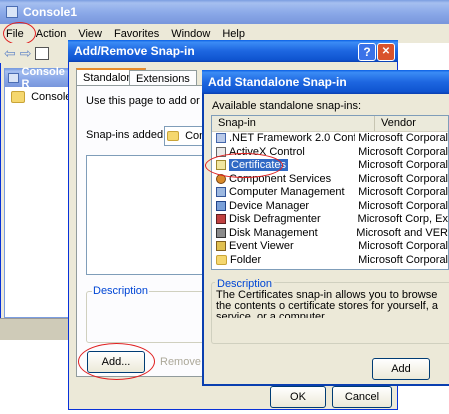  I want to click on description-groupbox, so click(146, 317).